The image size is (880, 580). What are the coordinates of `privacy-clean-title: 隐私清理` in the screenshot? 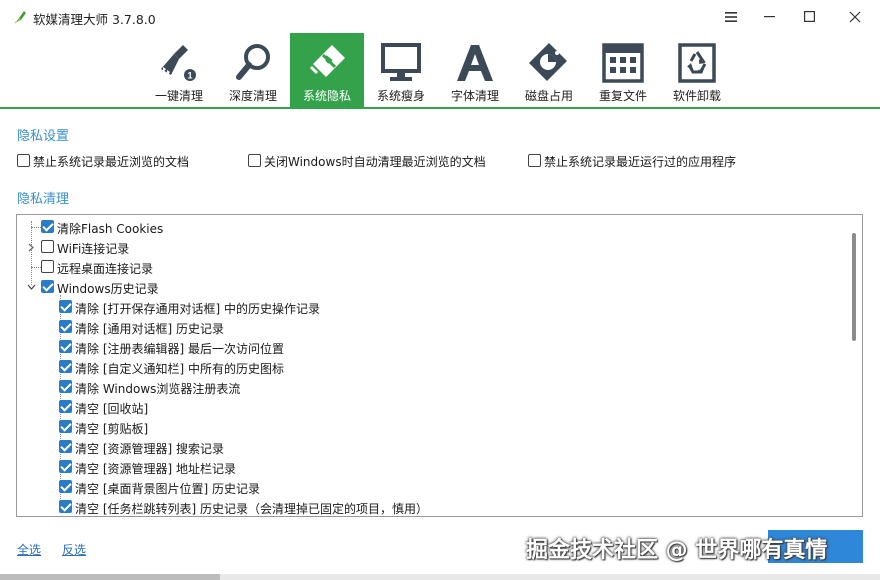 It's located at (43, 199).